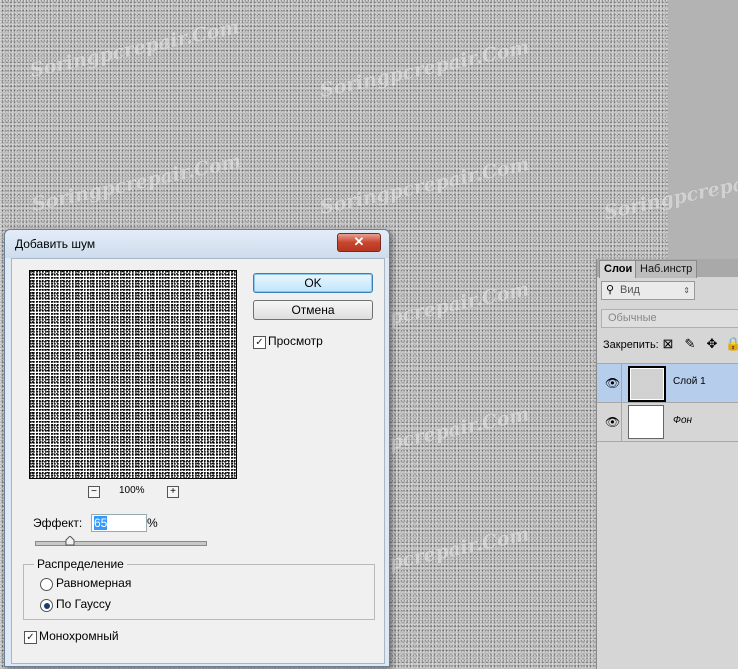 The width and height of the screenshot is (738, 669). I want to click on radio-gaussian-label: По Гауссу, so click(83, 604).